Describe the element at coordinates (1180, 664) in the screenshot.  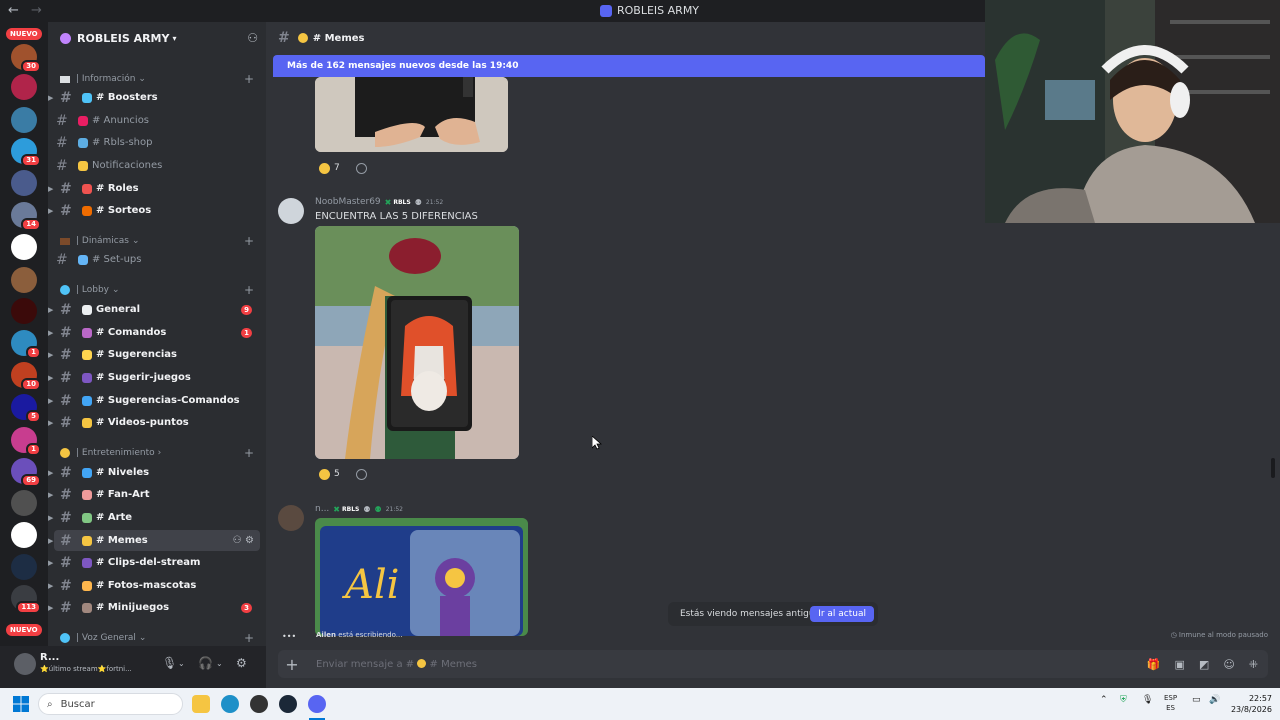
I see `gif-icon: ▣` at that location.